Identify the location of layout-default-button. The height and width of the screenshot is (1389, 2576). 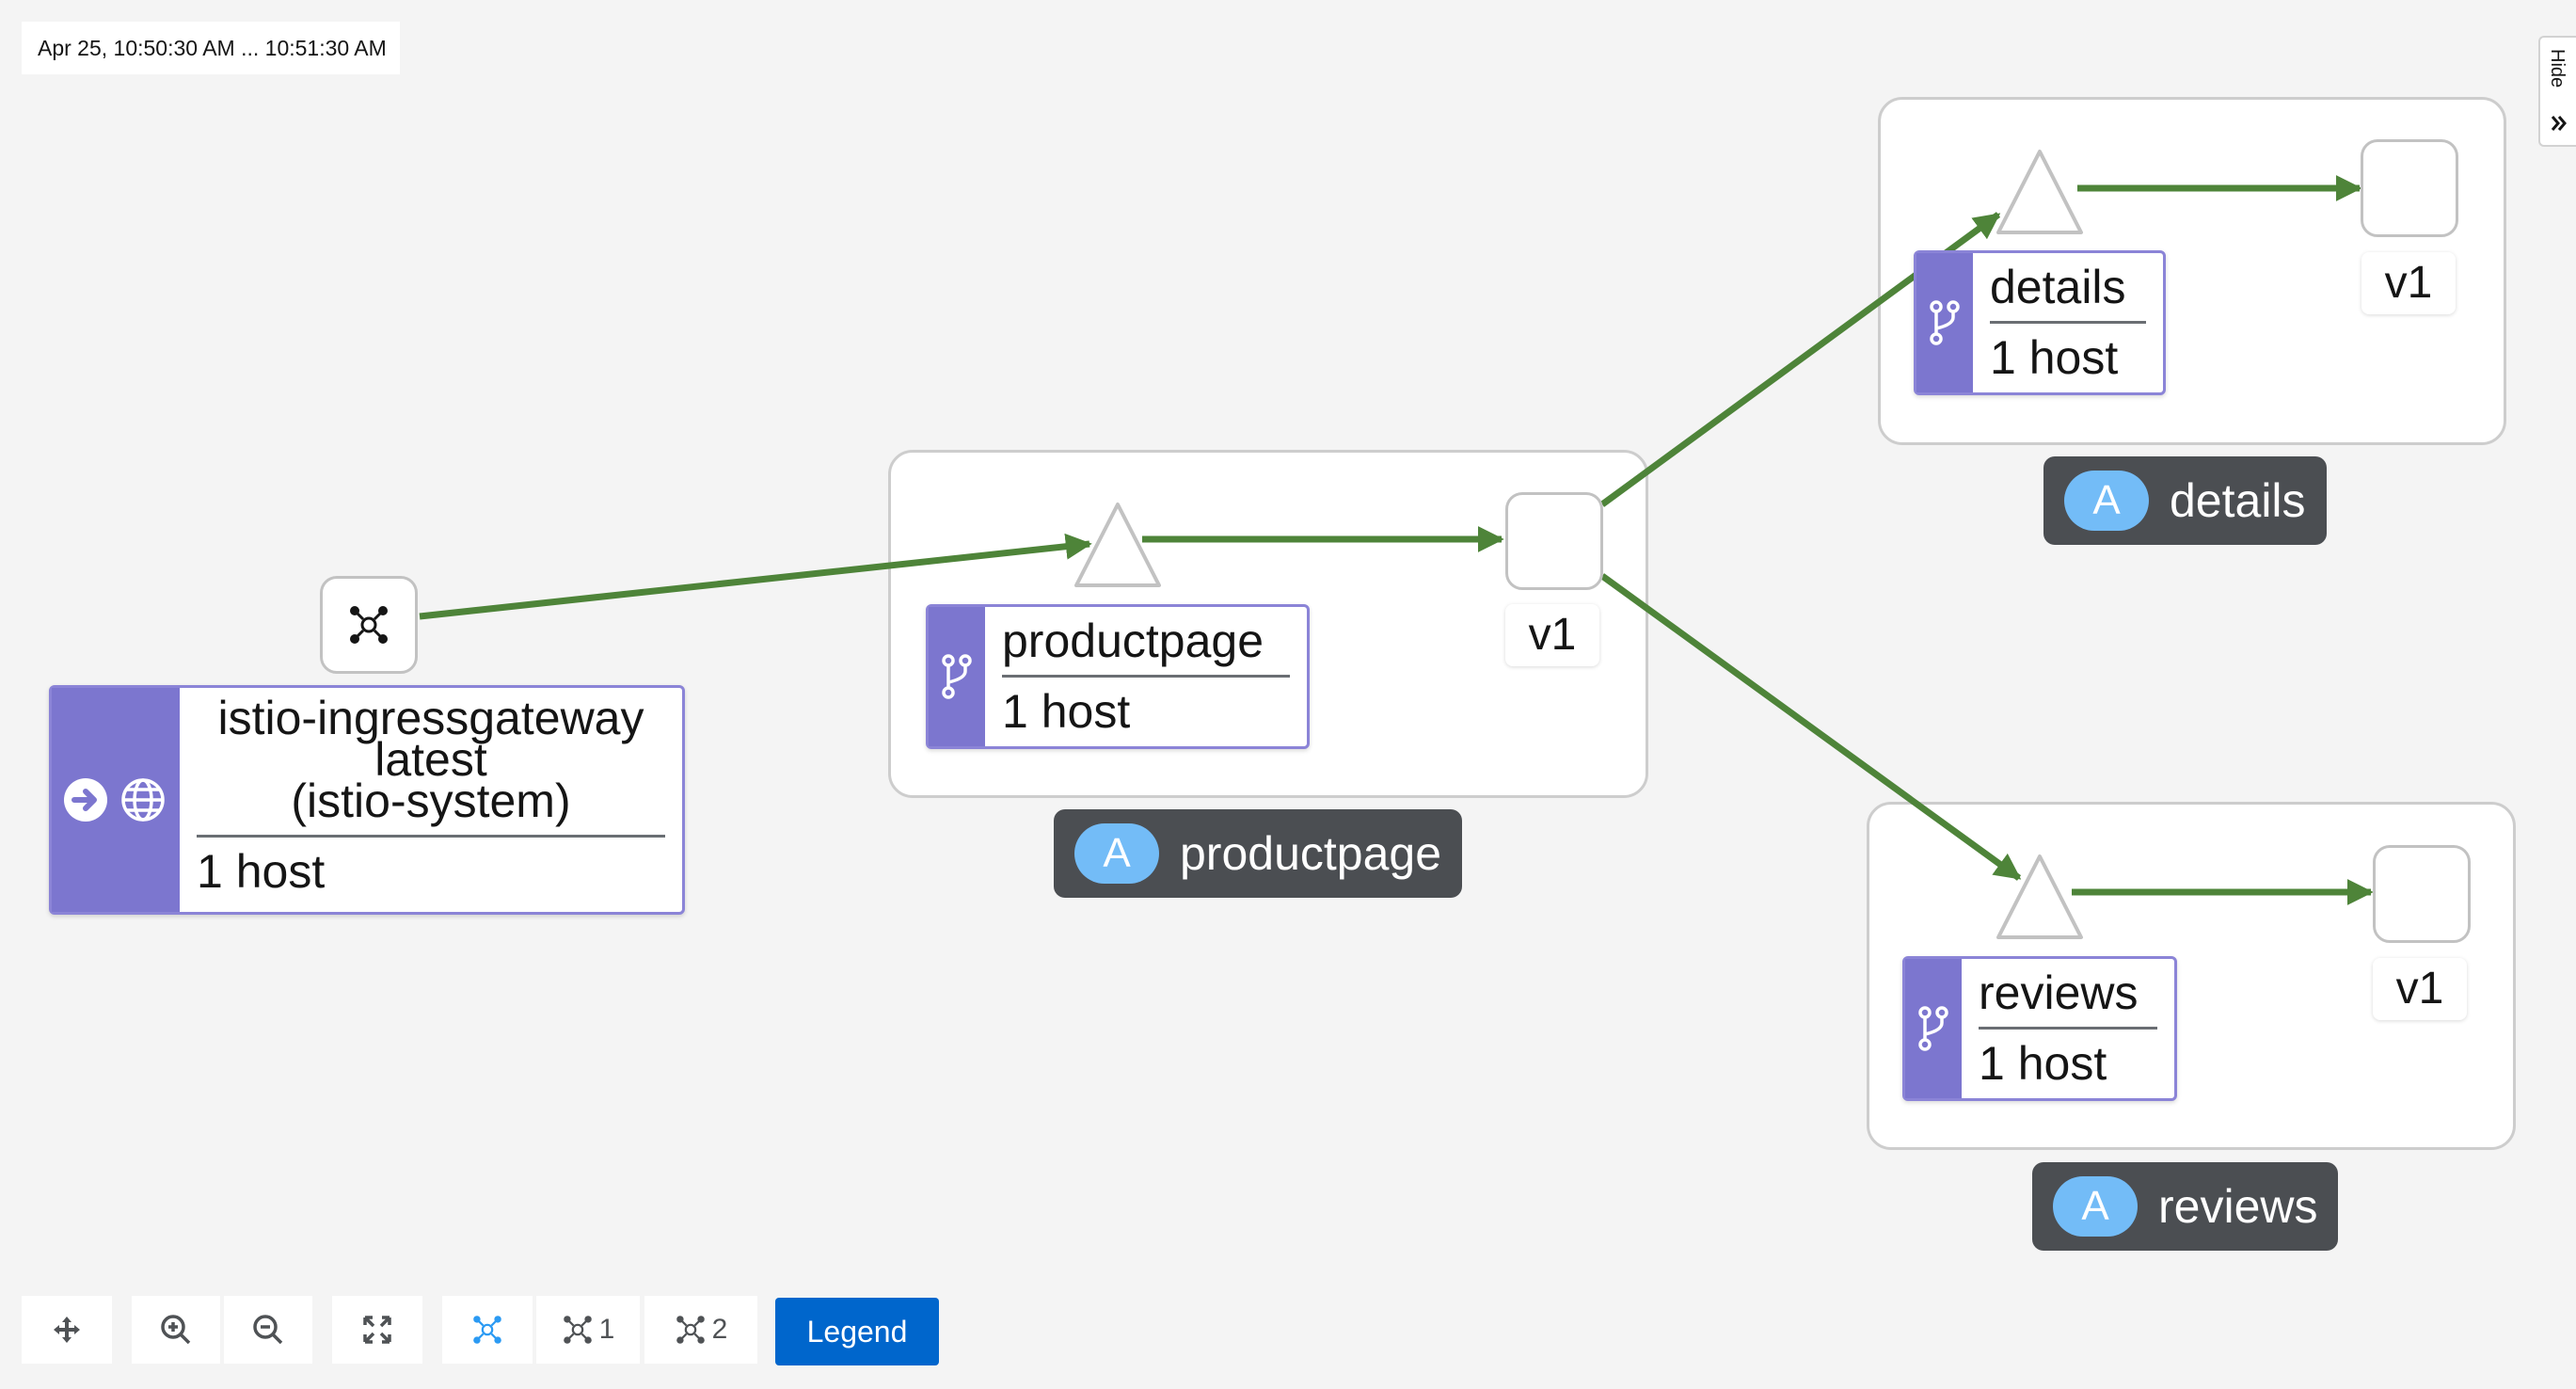
(487, 1330).